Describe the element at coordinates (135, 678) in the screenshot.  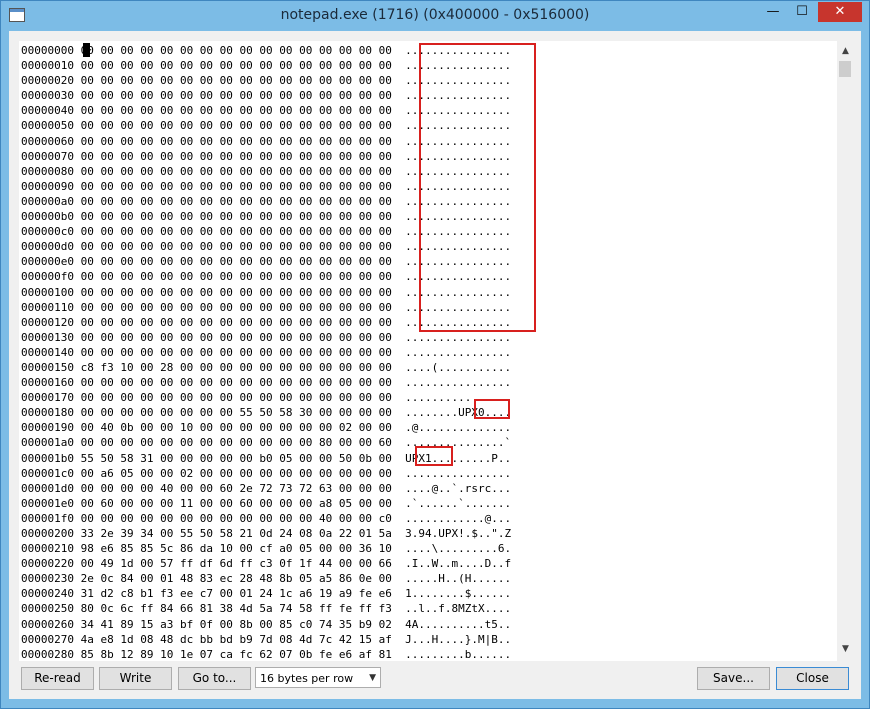
I see `write-button: Write` at that location.